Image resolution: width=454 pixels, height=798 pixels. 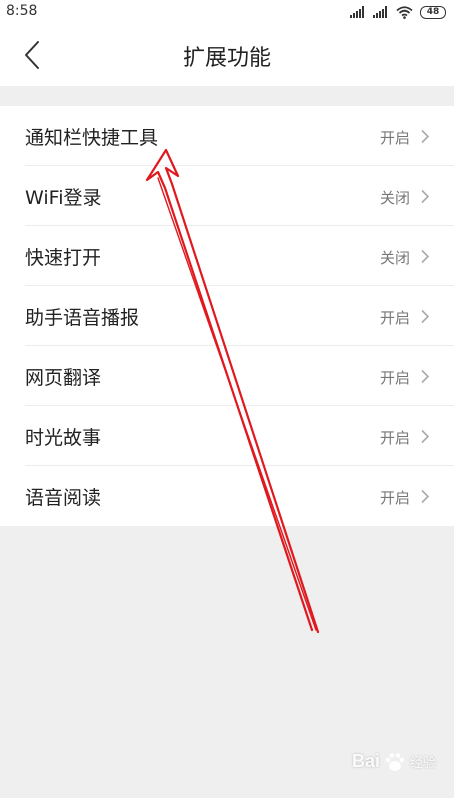 I want to click on settings-row-time-story: 时光故事 开启, so click(x=227, y=436).